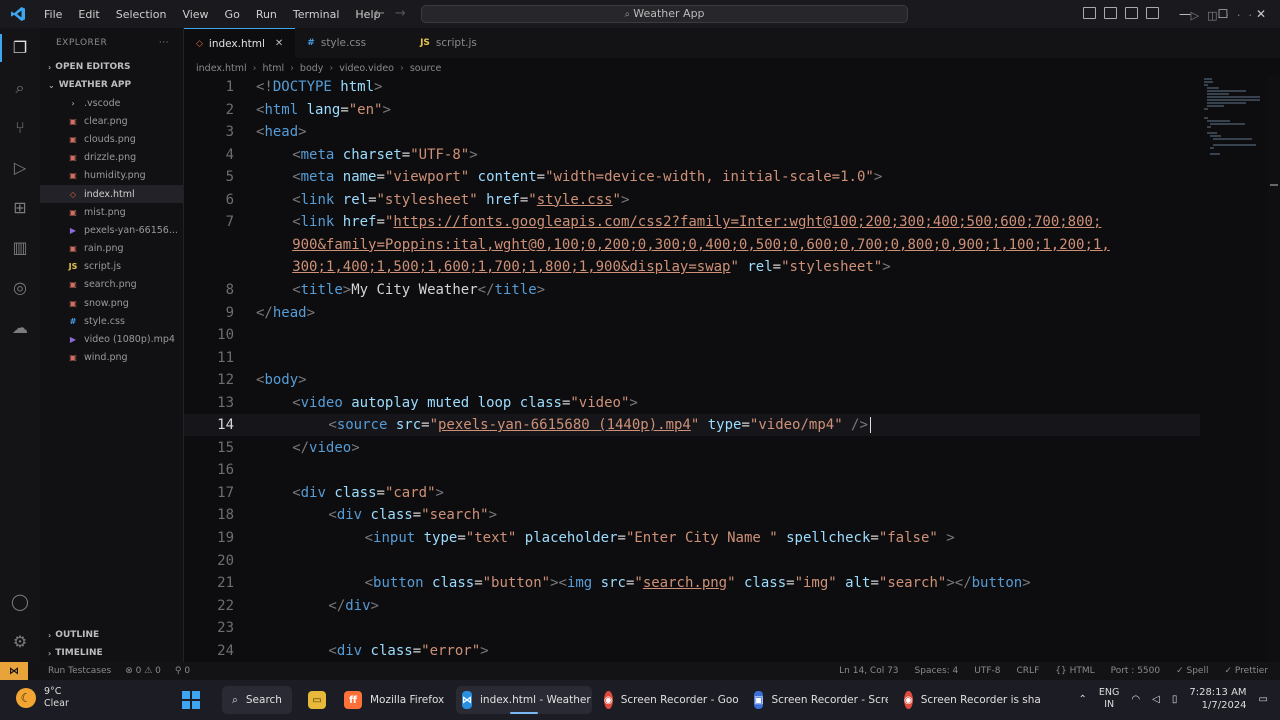  What do you see at coordinates (141, 14) in the screenshot?
I see `menu-selection: Selection` at bounding box center [141, 14].